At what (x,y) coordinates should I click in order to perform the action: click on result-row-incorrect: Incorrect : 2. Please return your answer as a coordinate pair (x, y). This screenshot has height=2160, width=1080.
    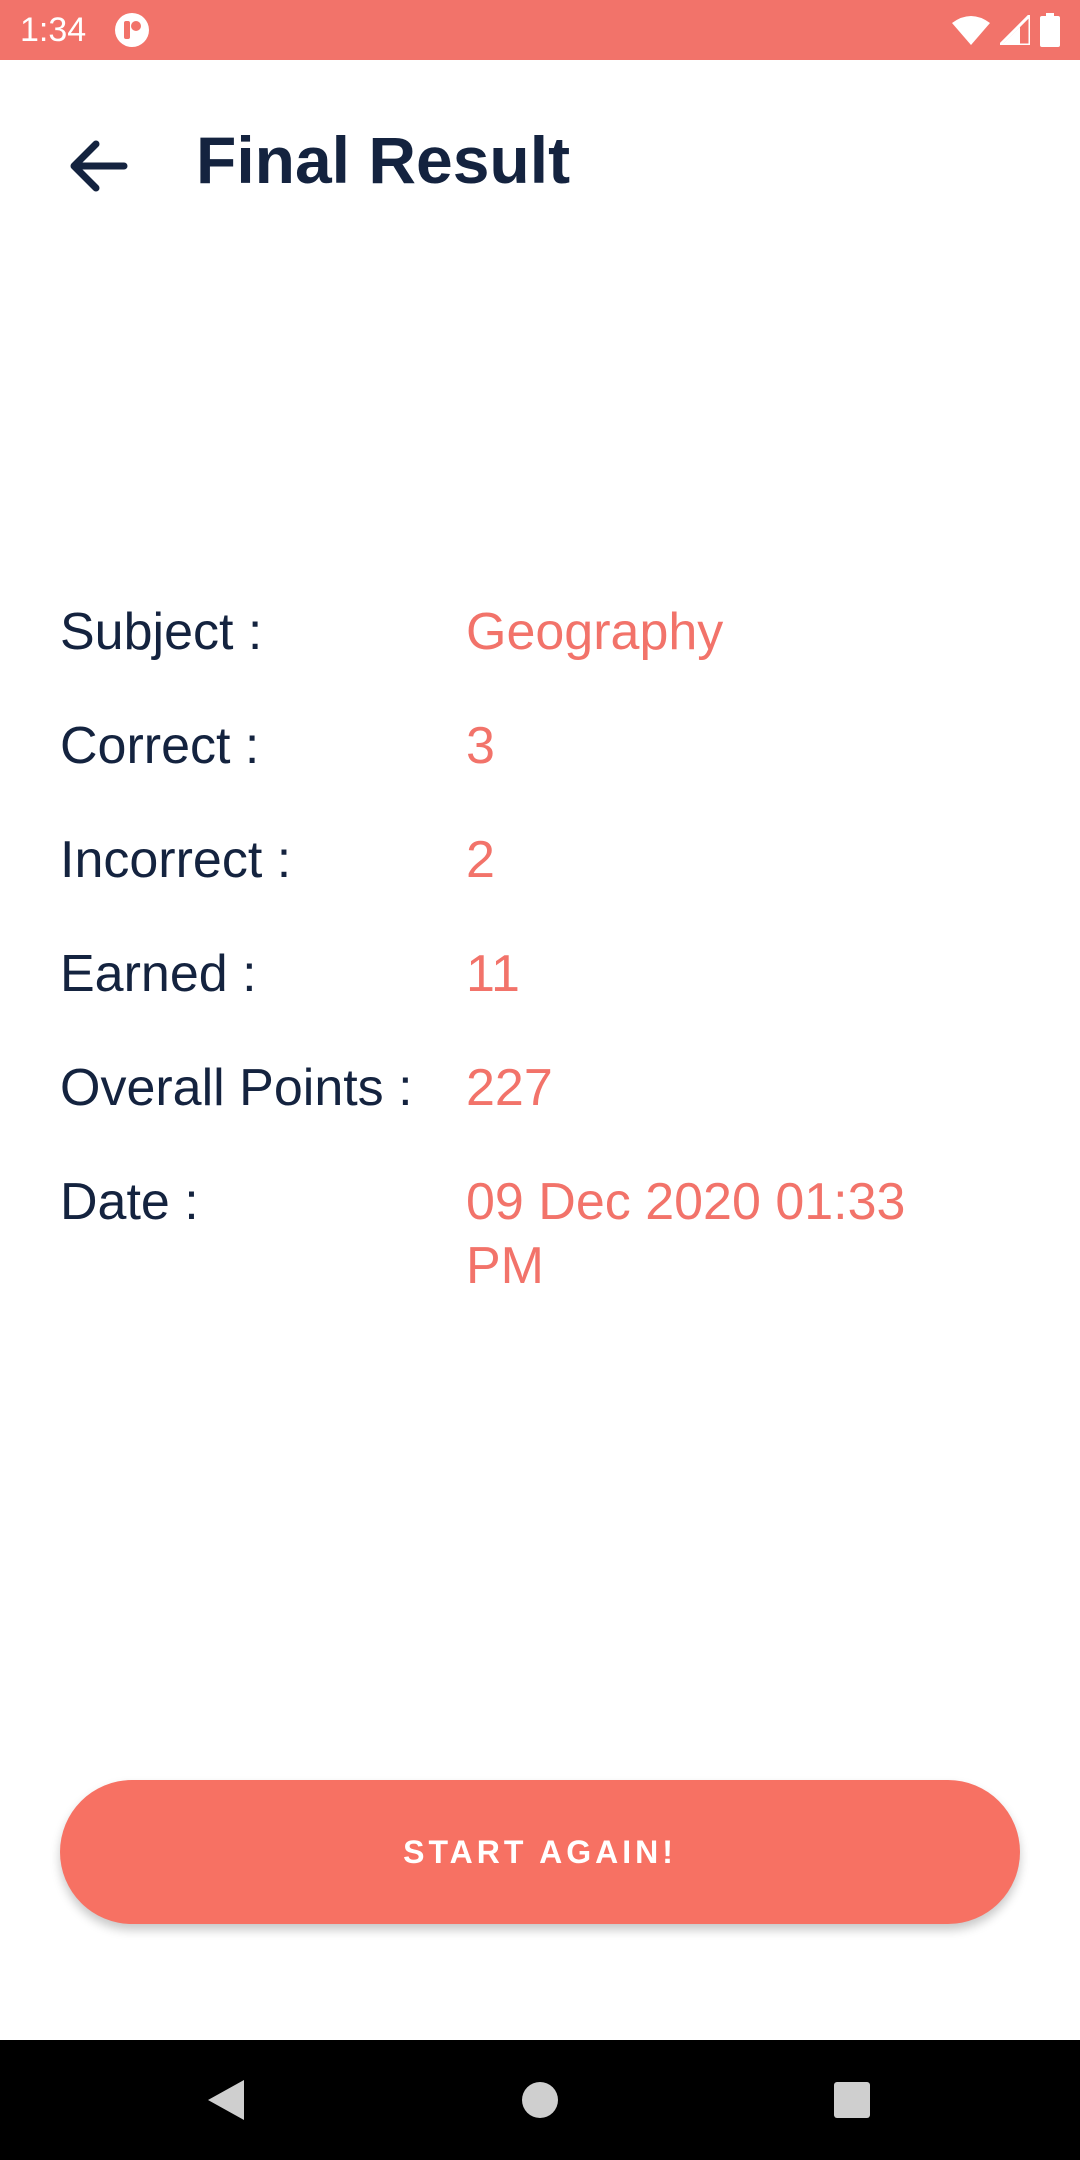
    Looking at the image, I should click on (540, 860).